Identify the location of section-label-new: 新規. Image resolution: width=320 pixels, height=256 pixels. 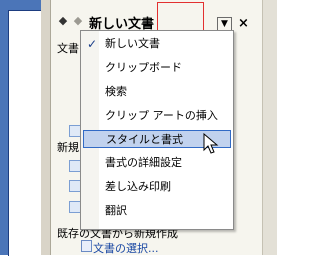
(68, 147).